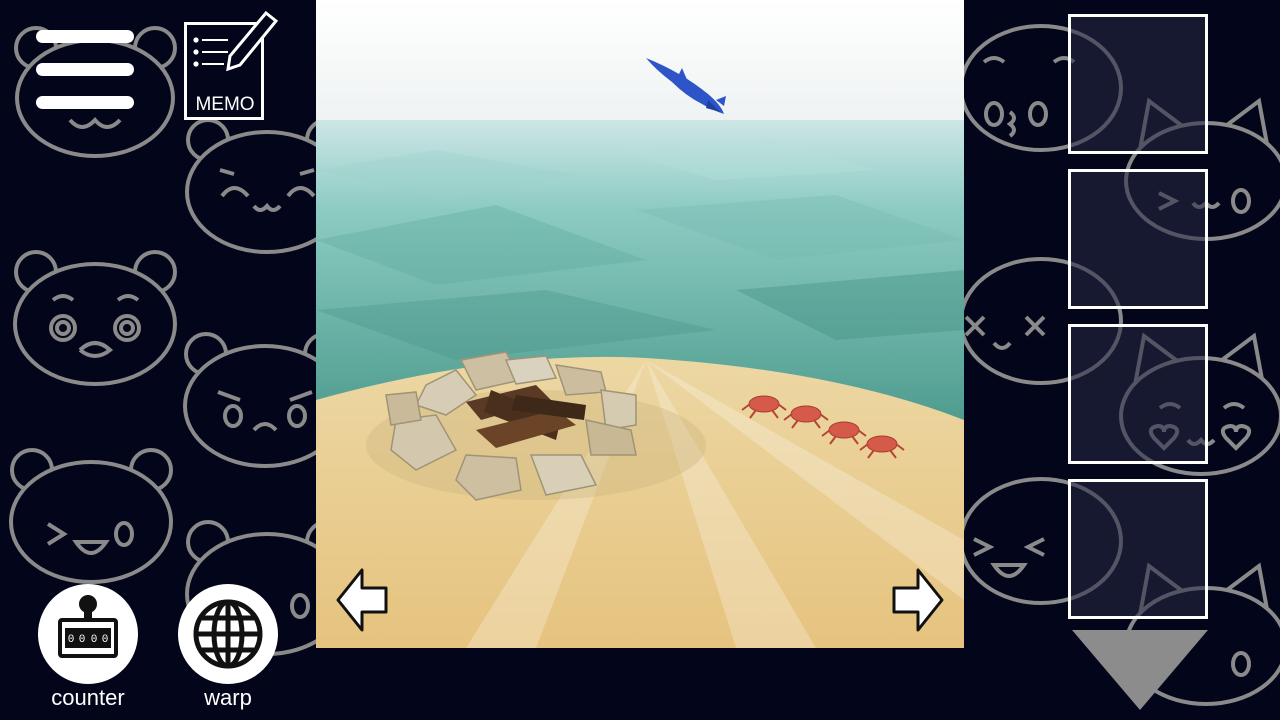  What do you see at coordinates (232, 66) in the screenshot?
I see `memo-button: MEMO` at bounding box center [232, 66].